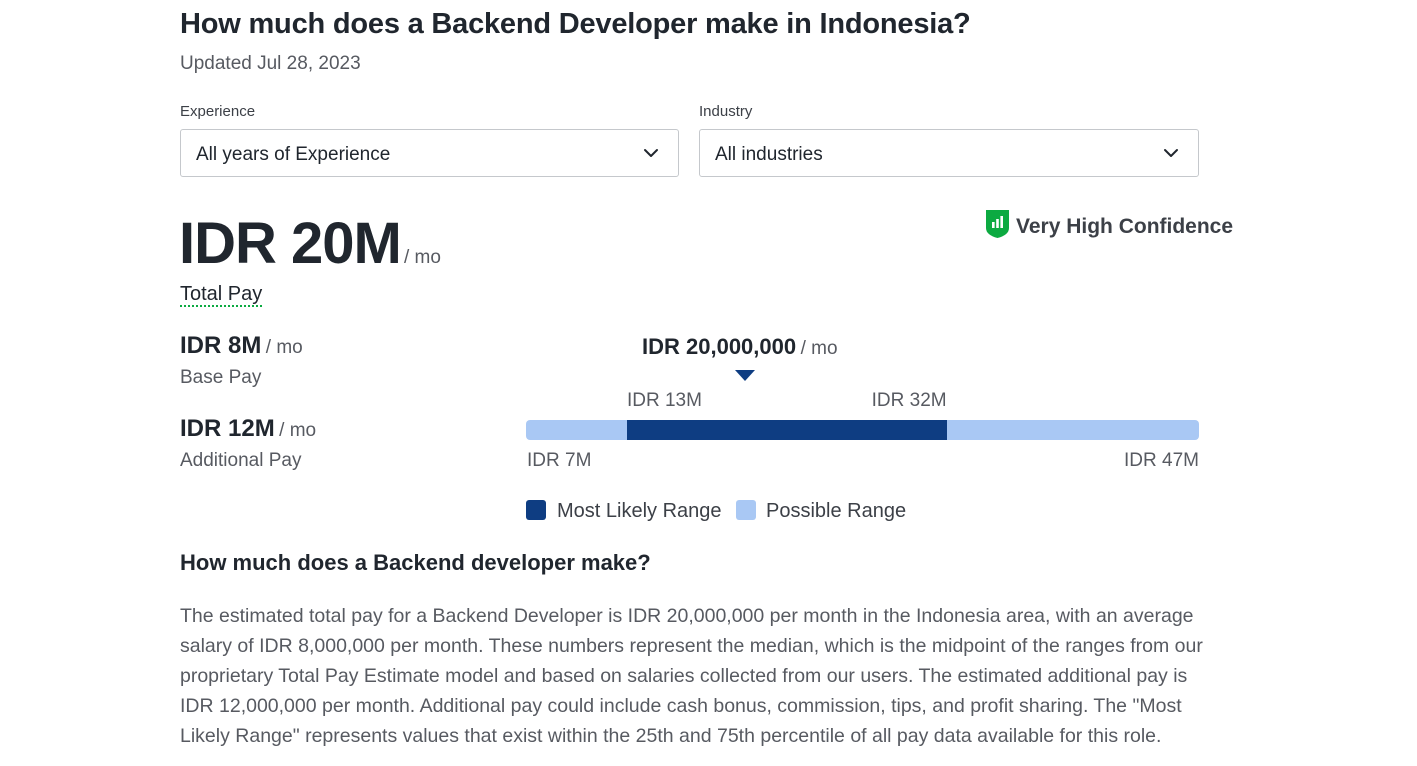  I want to click on experience-label: Experience, so click(218, 111).